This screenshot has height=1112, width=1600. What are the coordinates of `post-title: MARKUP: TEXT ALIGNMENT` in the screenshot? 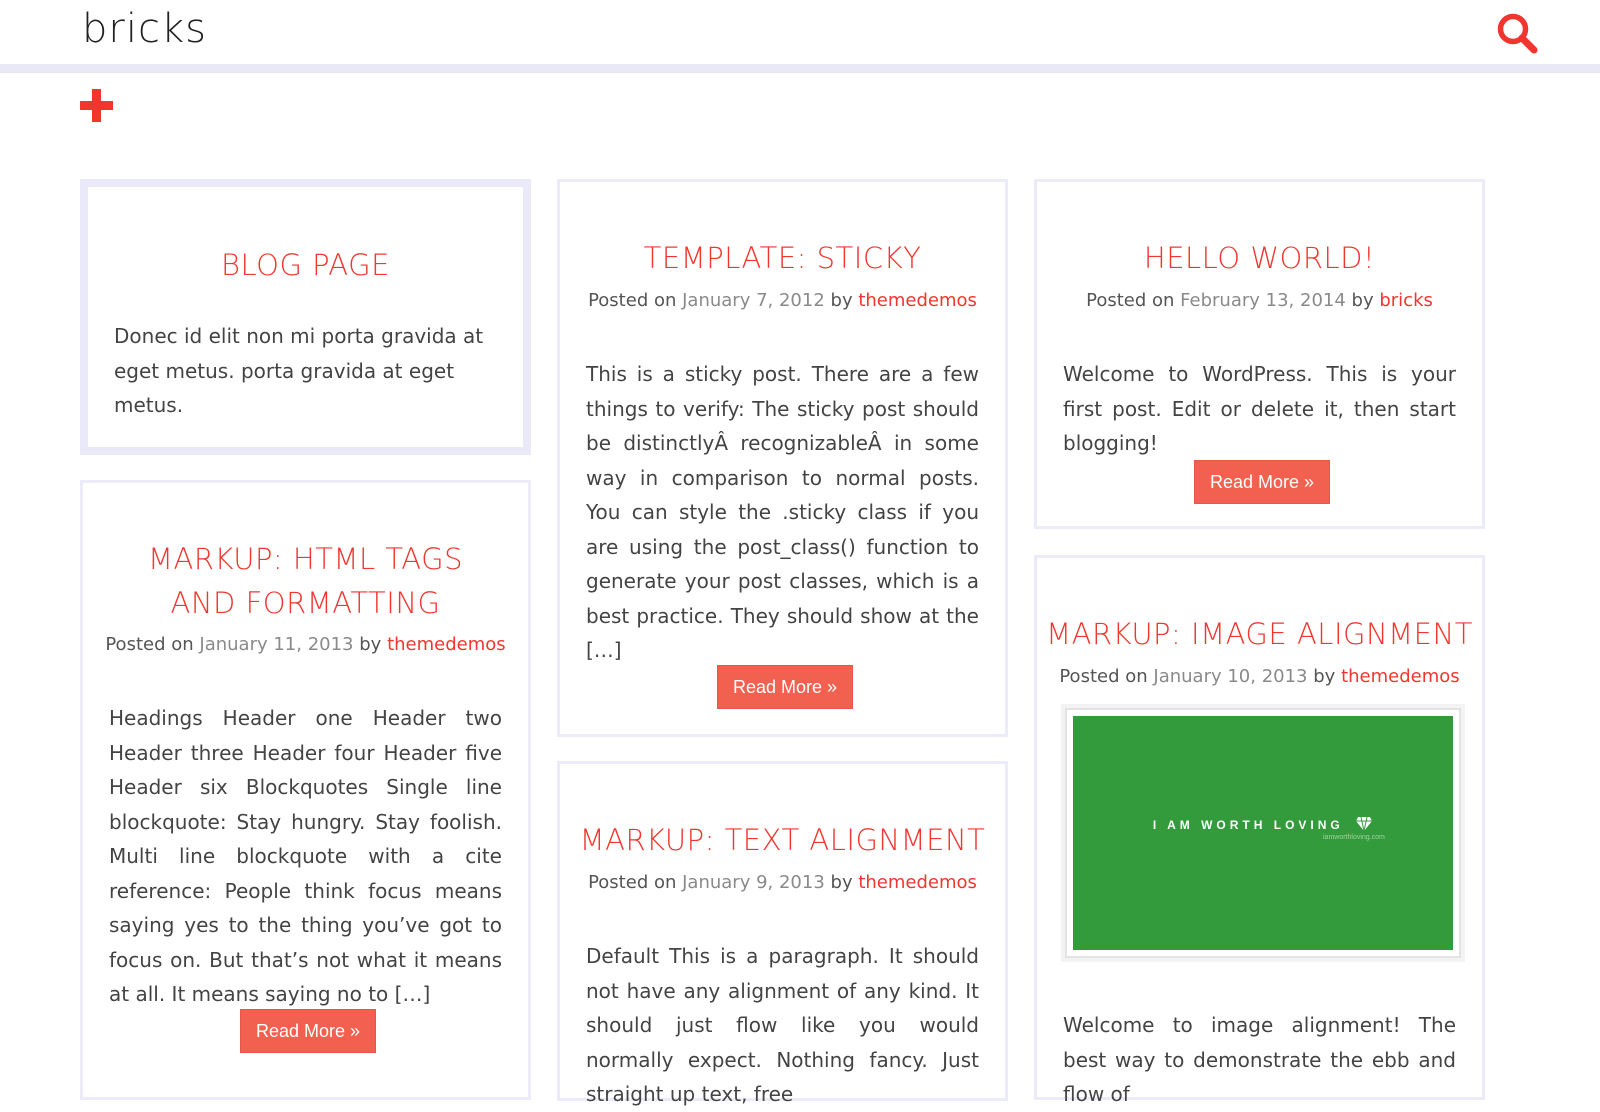 It's located at (782, 840).